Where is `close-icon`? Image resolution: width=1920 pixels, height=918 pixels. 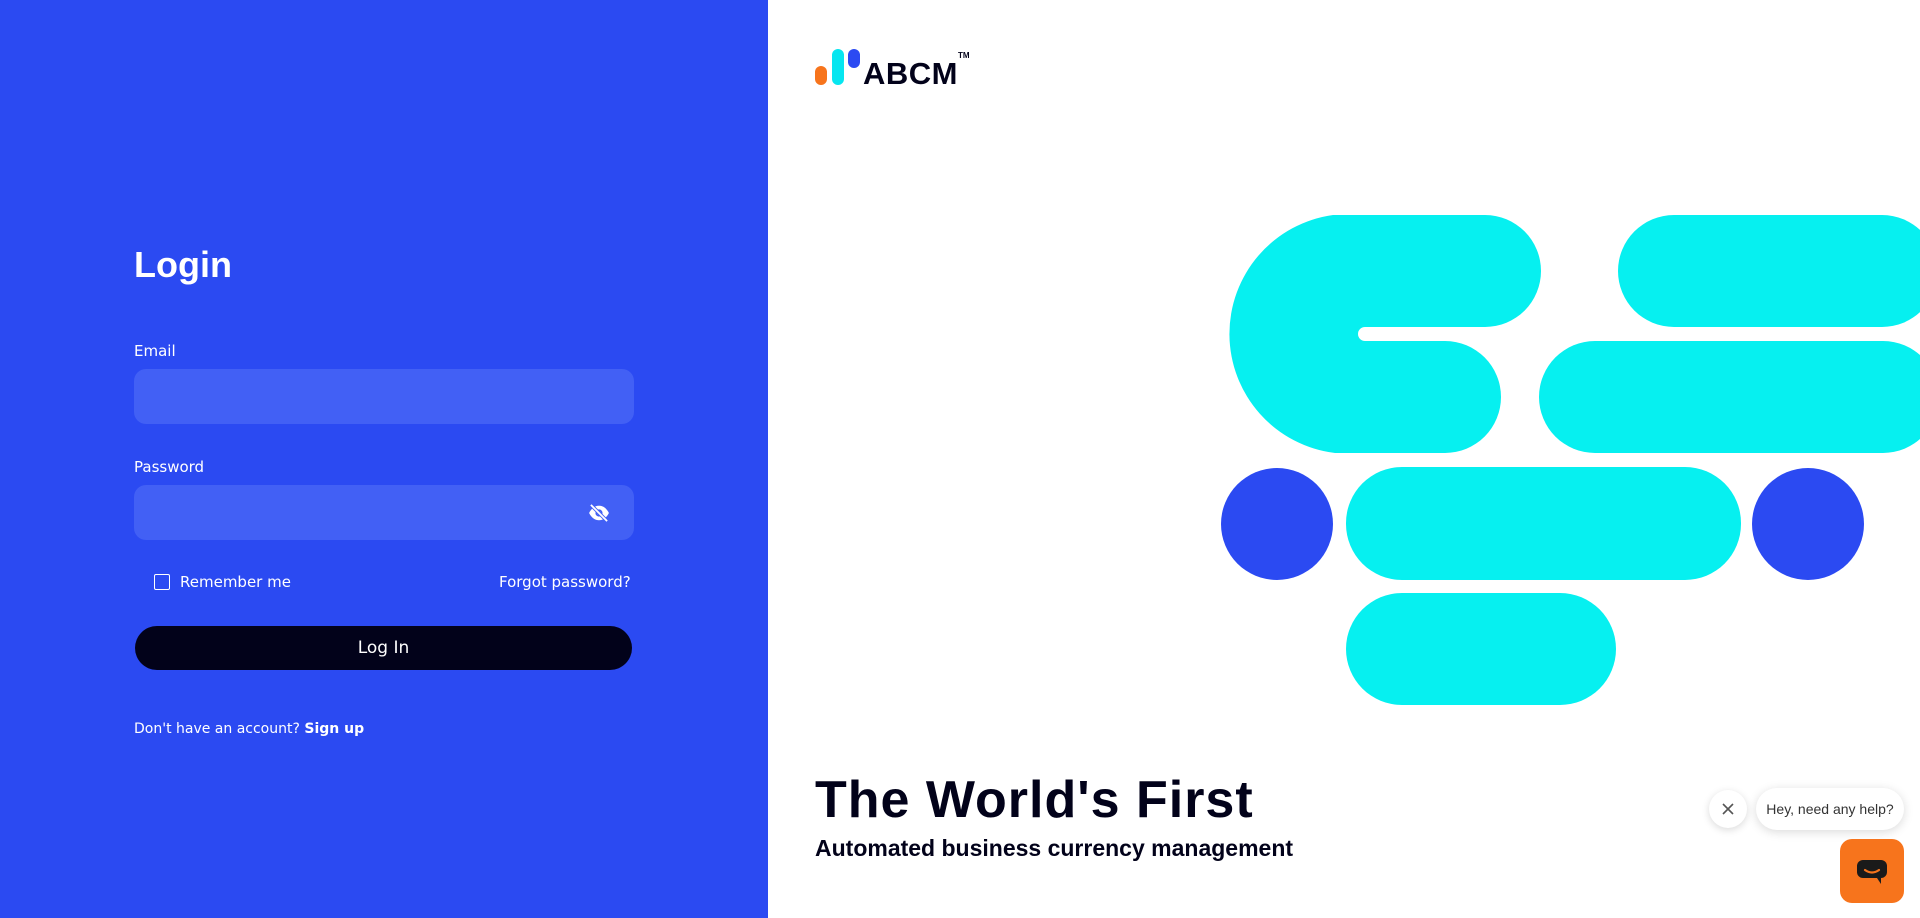
close-icon is located at coordinates (1728, 809).